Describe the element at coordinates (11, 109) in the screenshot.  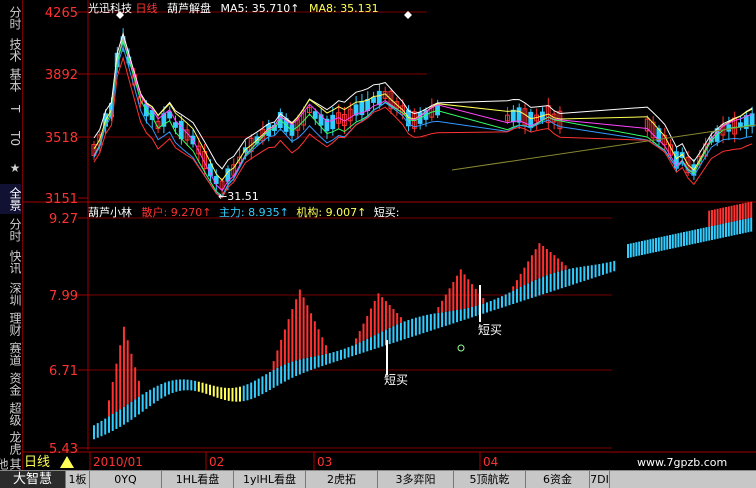
I see `sidebar-tab: T` at that location.